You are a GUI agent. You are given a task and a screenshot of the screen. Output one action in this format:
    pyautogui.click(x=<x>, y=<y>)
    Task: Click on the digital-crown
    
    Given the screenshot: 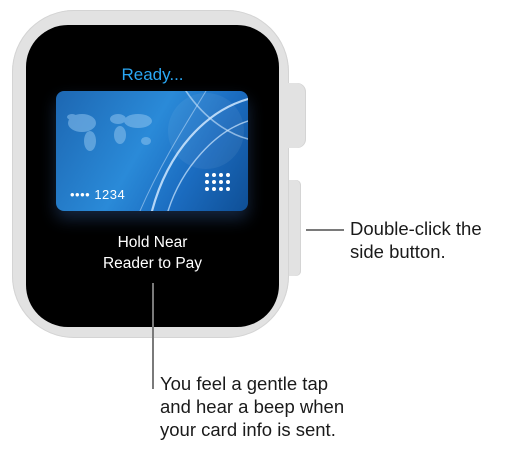 What is the action you would take?
    pyautogui.click(x=297, y=115)
    